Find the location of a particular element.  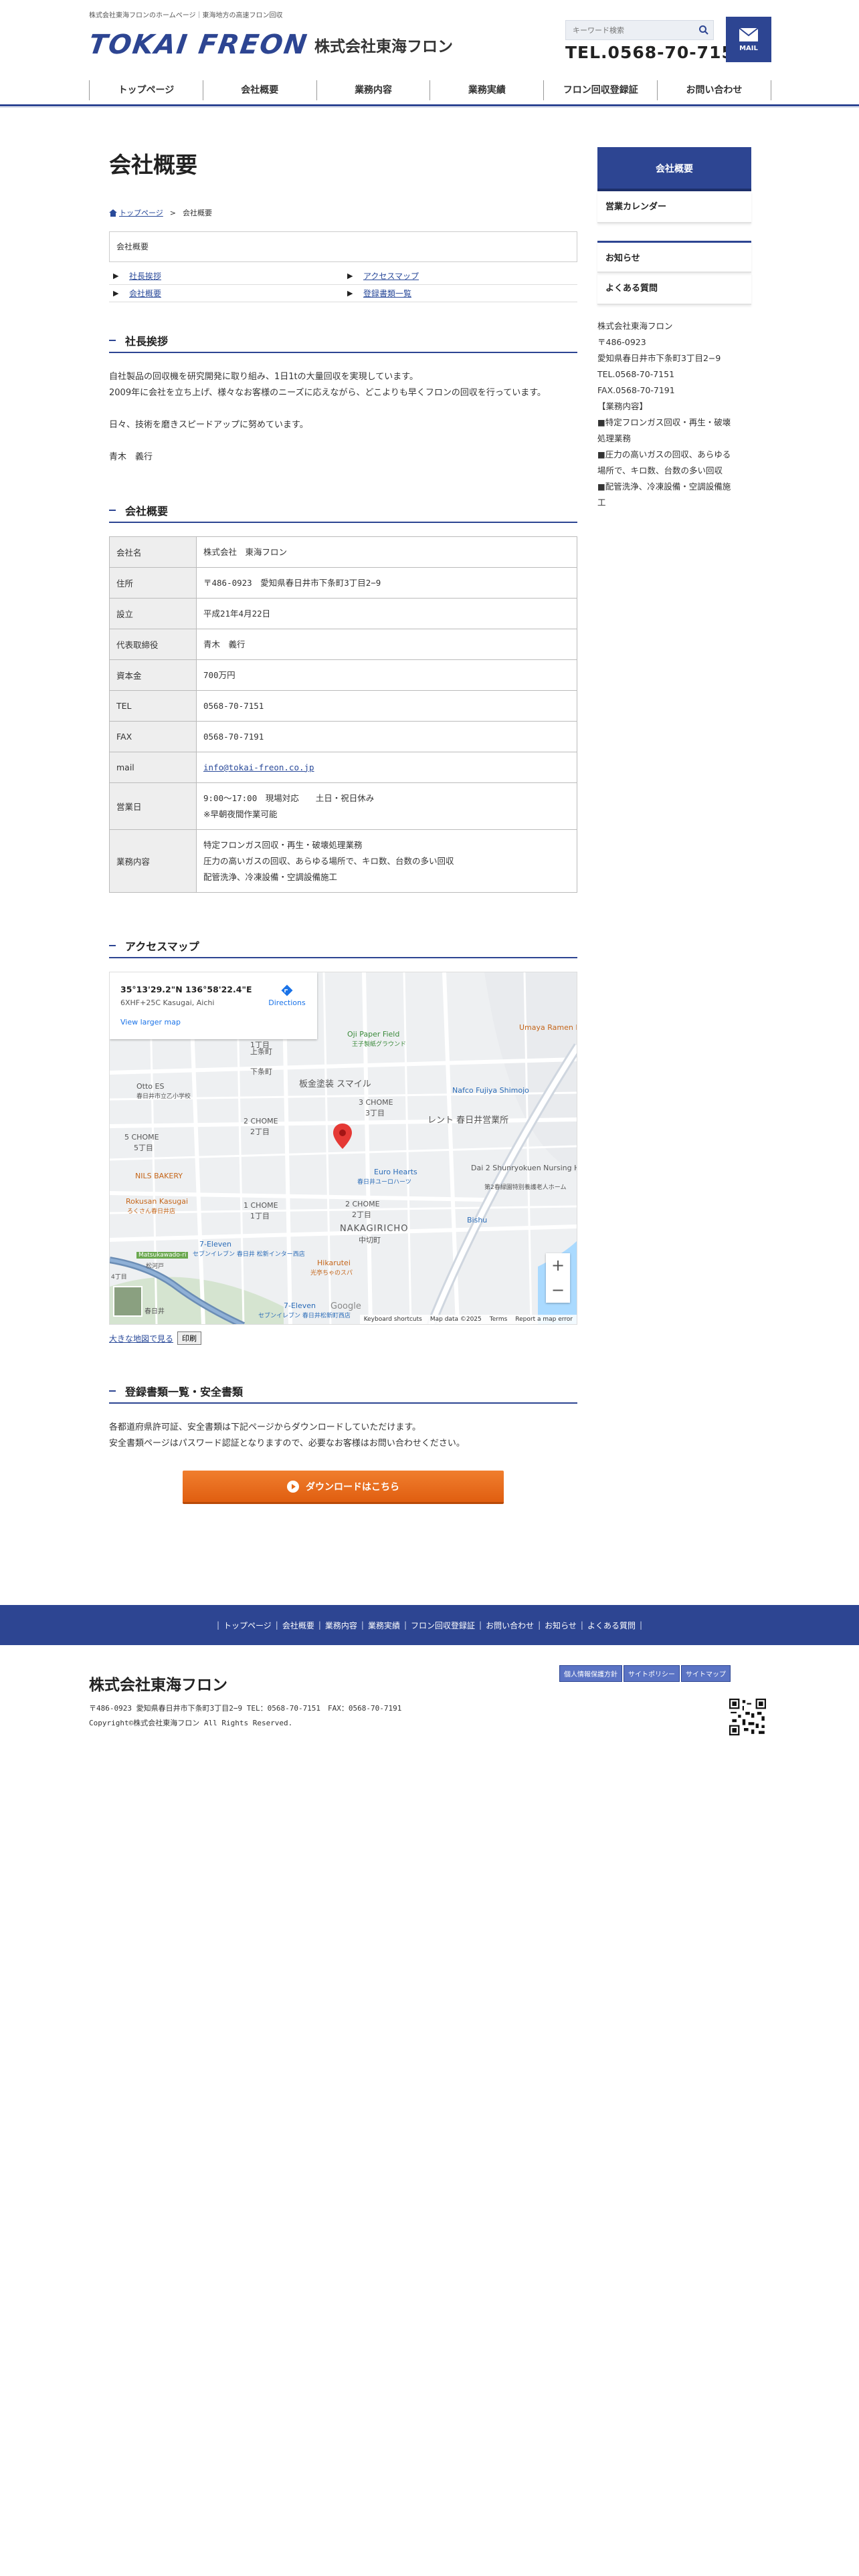

sitemap-link: サイトマップ is located at coordinates (706, 1674).